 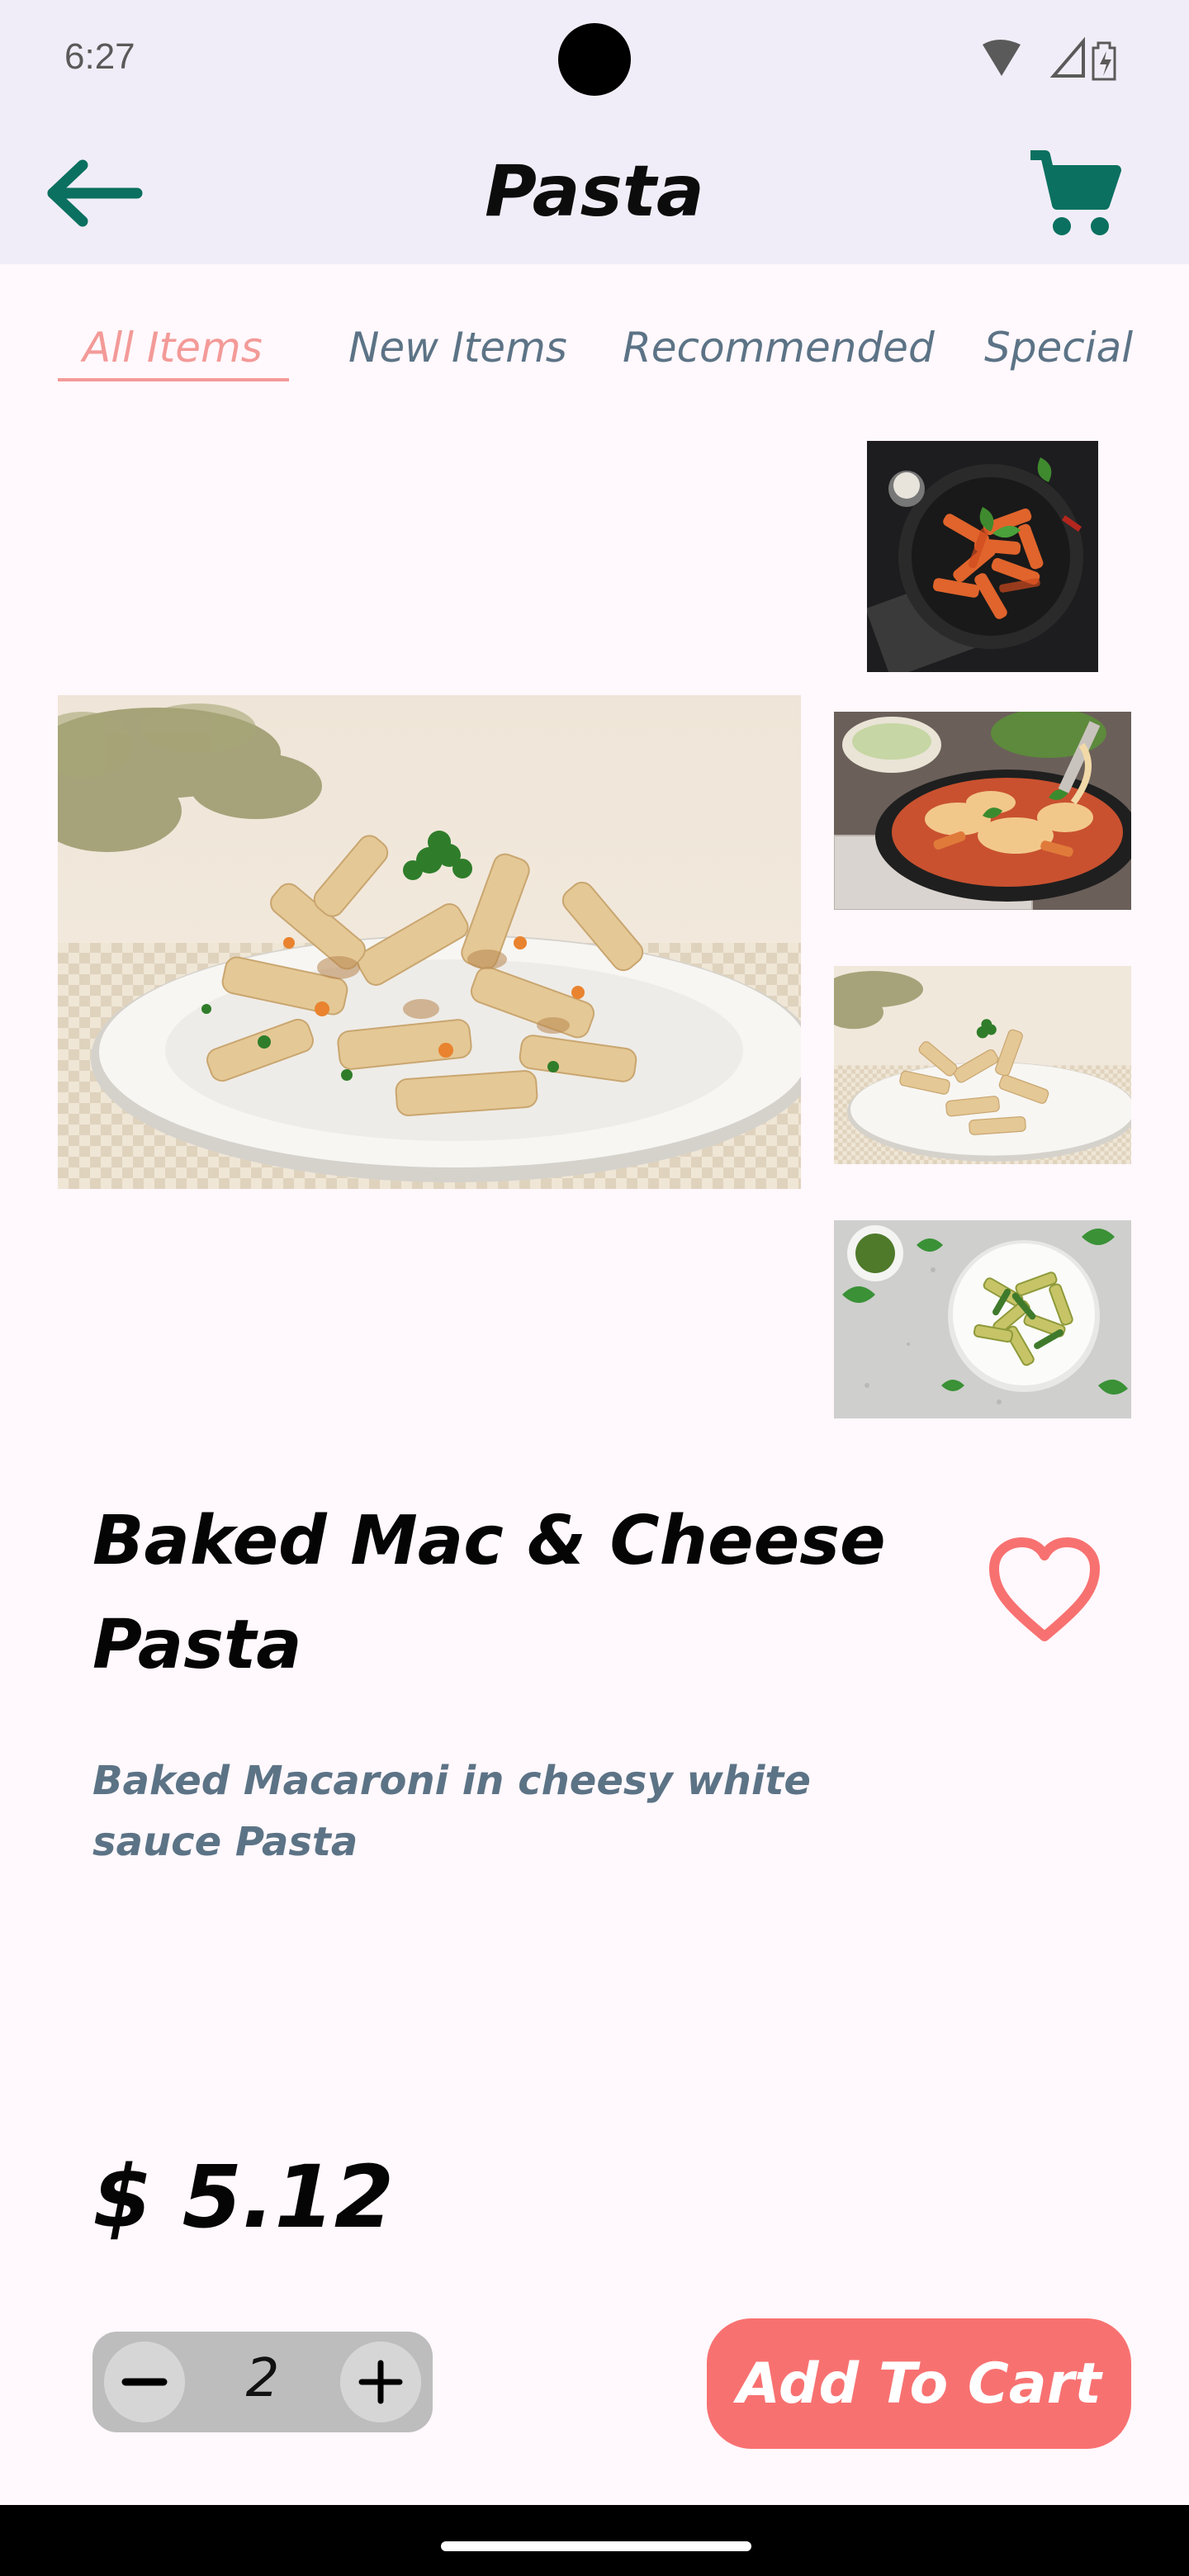 I want to click on thumbnail-creamy-penne, so click(x=982, y=1065).